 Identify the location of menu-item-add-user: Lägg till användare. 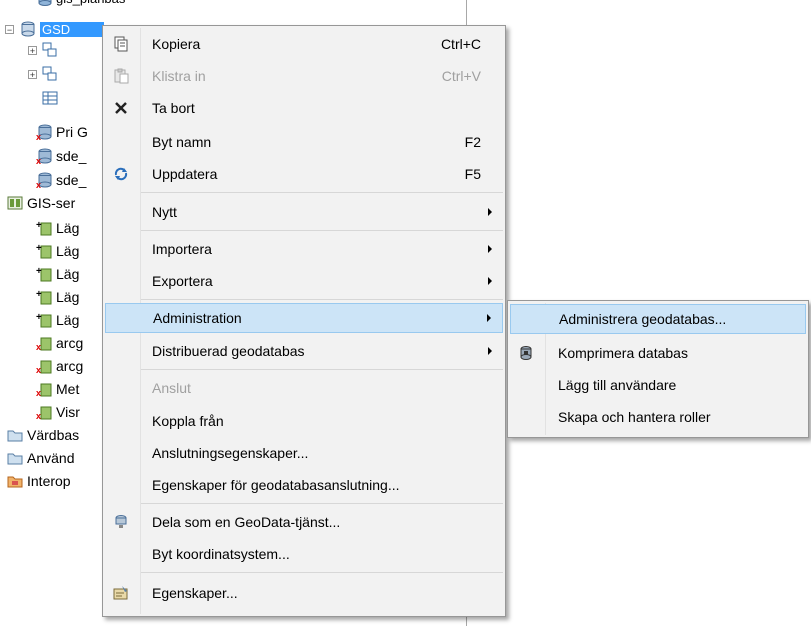
(658, 385).